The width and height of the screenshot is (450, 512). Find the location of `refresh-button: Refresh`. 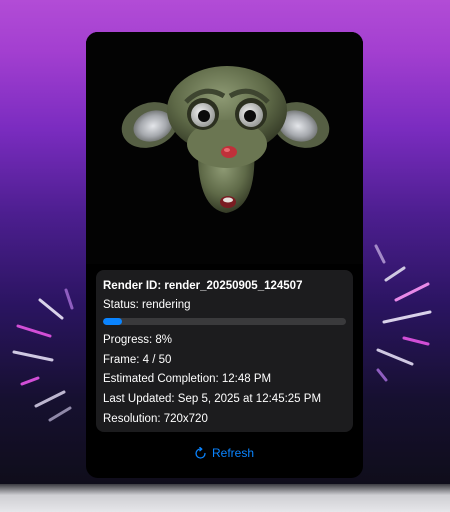

refresh-button: Refresh is located at coordinates (224, 453).